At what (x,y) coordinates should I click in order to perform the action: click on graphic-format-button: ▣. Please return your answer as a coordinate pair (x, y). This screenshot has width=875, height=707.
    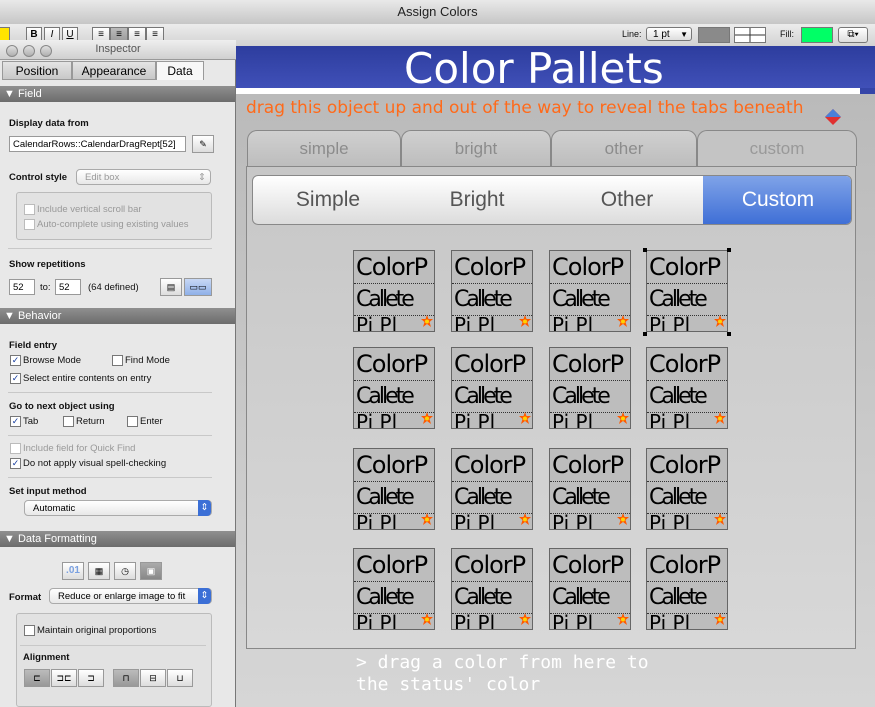
    Looking at the image, I should click on (151, 571).